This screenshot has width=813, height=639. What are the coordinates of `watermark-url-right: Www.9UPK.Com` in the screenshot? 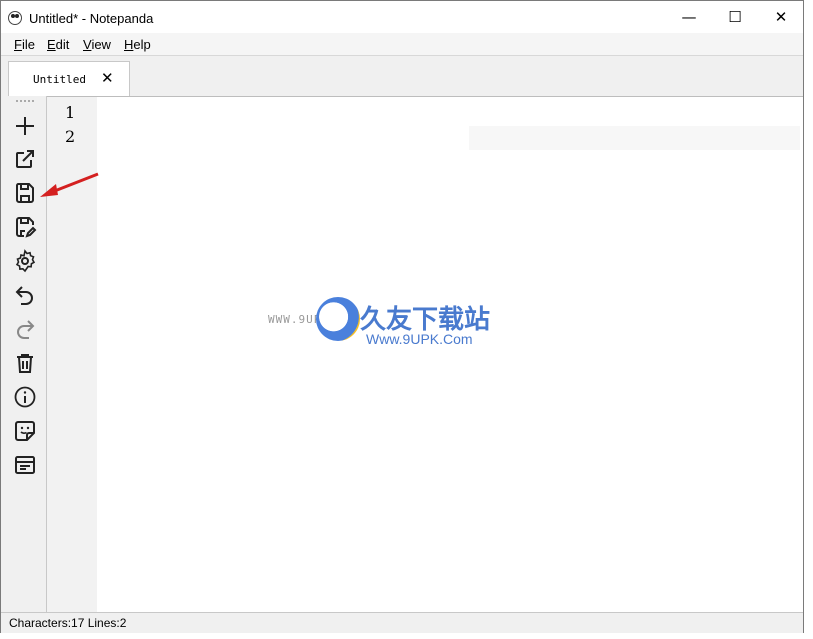 It's located at (419, 339).